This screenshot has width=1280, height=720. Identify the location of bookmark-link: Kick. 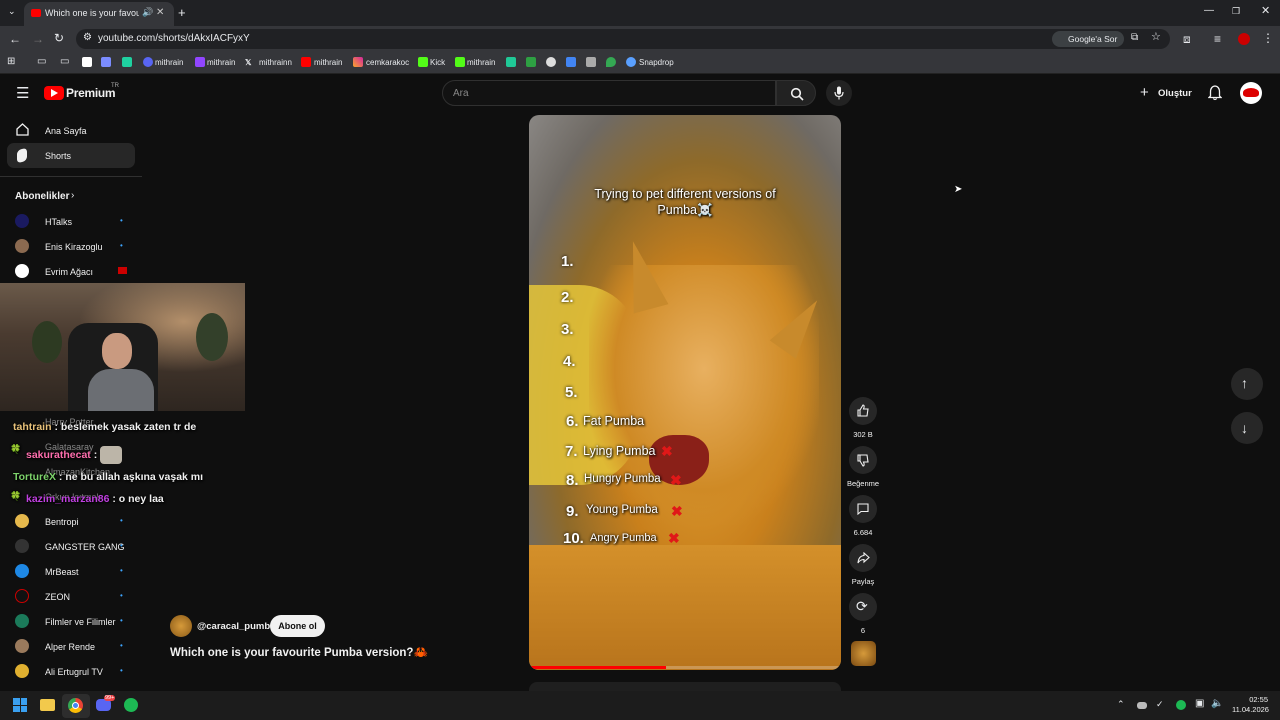
(437, 62).